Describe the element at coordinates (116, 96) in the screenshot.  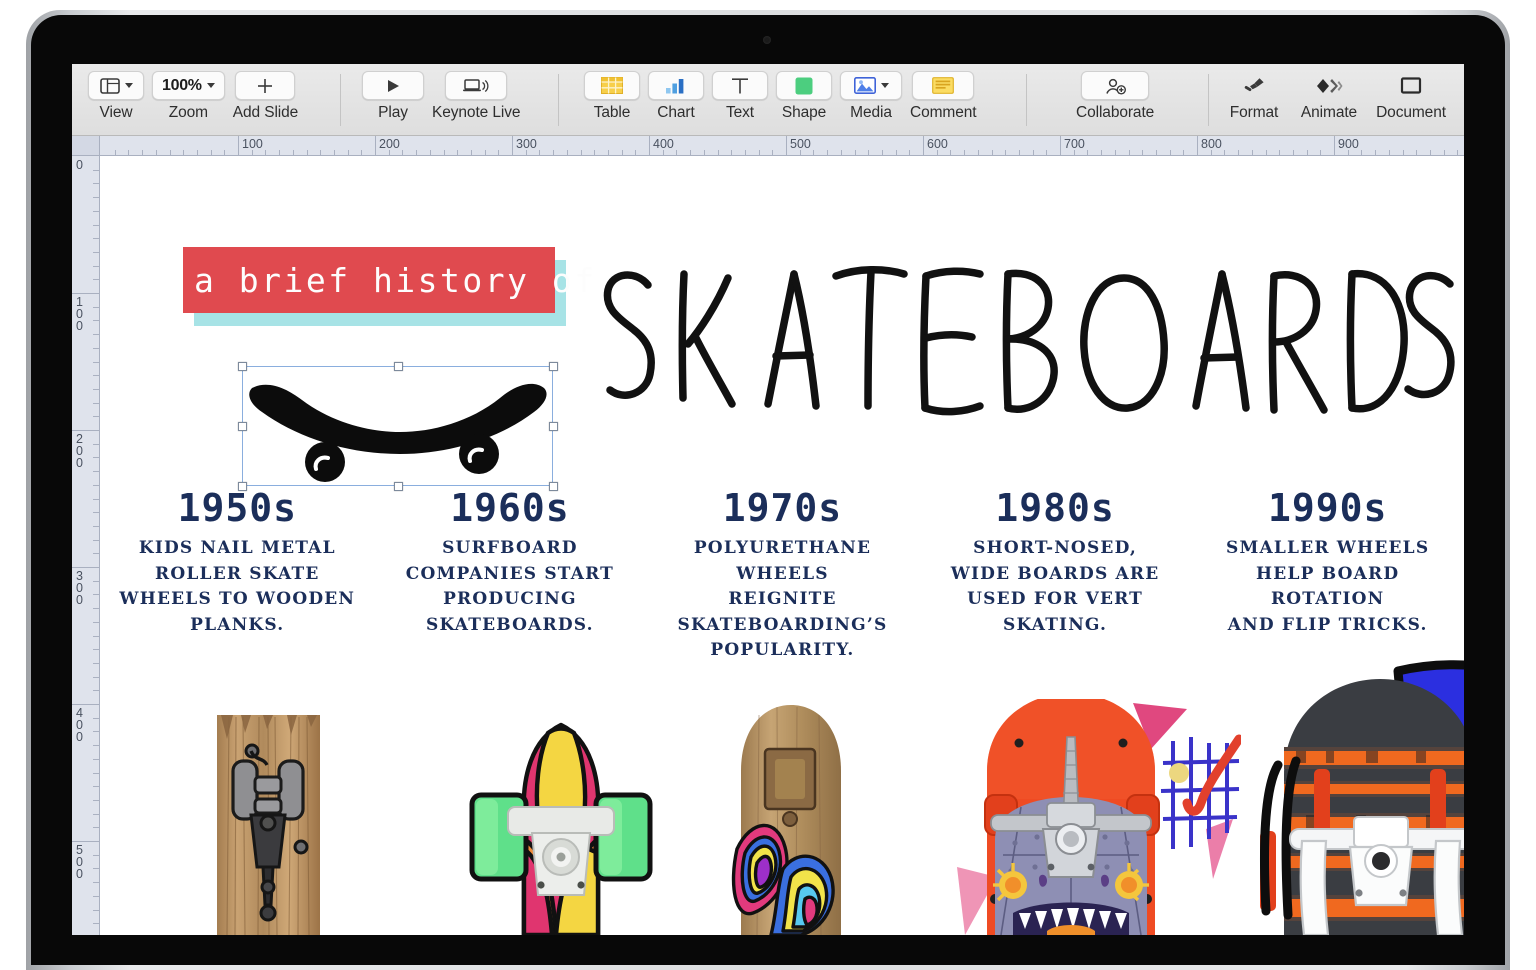
I see `toolbar-button-view: View` at that location.